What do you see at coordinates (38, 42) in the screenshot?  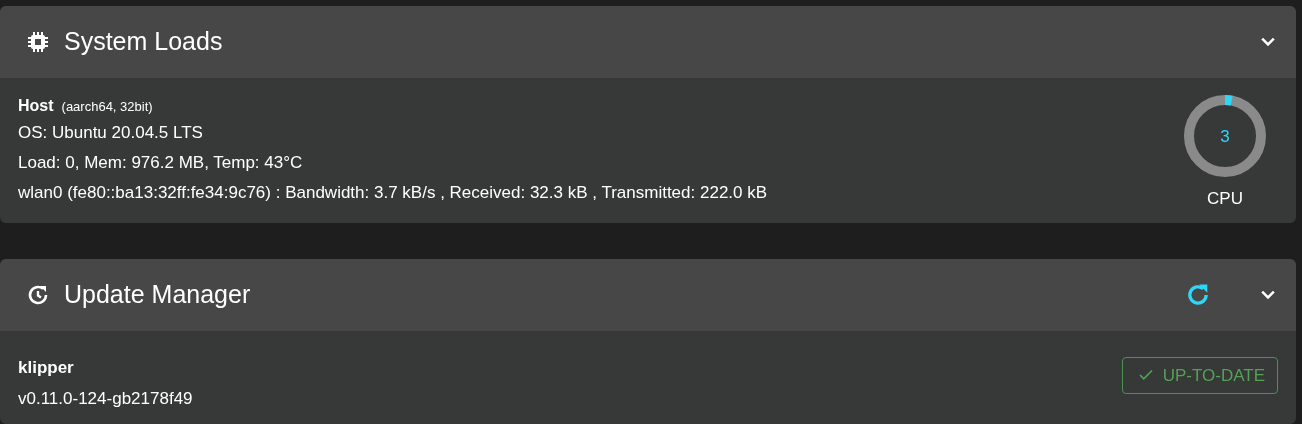 I see `chip-icon` at bounding box center [38, 42].